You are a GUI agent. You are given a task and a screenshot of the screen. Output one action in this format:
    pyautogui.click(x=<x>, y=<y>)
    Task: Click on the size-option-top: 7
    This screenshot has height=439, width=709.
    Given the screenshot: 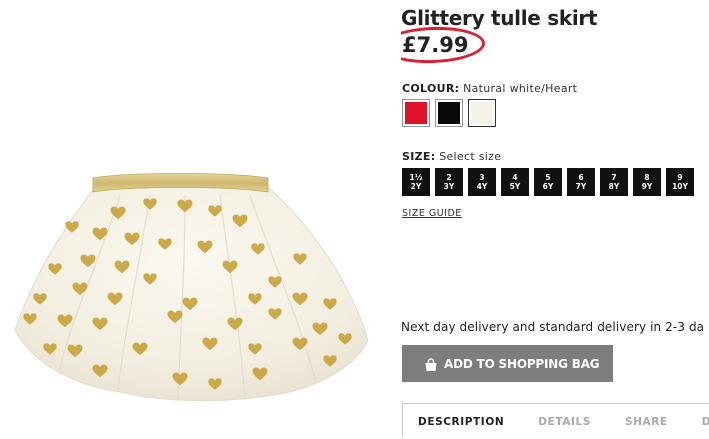 What is the action you would take?
    pyautogui.click(x=614, y=177)
    